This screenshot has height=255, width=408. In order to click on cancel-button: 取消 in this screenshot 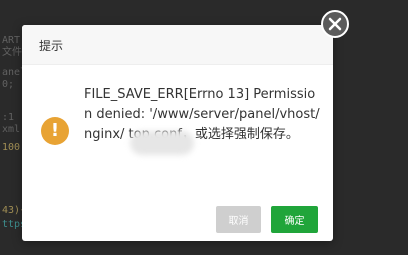, I will do `click(238, 219)`.